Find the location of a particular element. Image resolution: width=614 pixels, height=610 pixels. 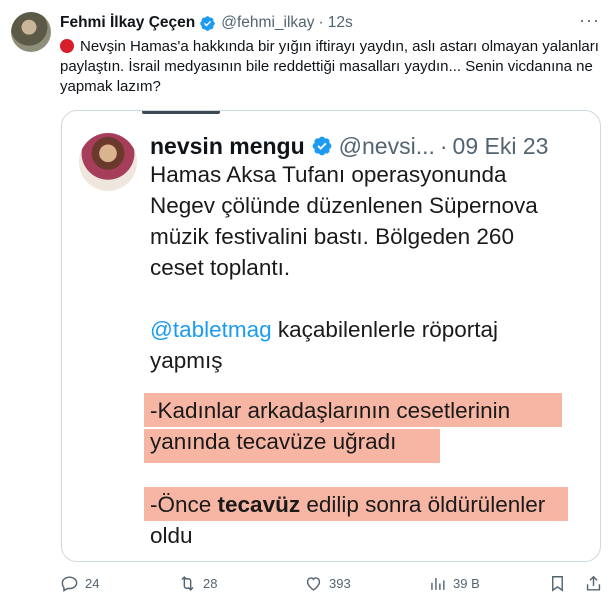

quoted-author-name: nevsin mengu is located at coordinates (227, 145).